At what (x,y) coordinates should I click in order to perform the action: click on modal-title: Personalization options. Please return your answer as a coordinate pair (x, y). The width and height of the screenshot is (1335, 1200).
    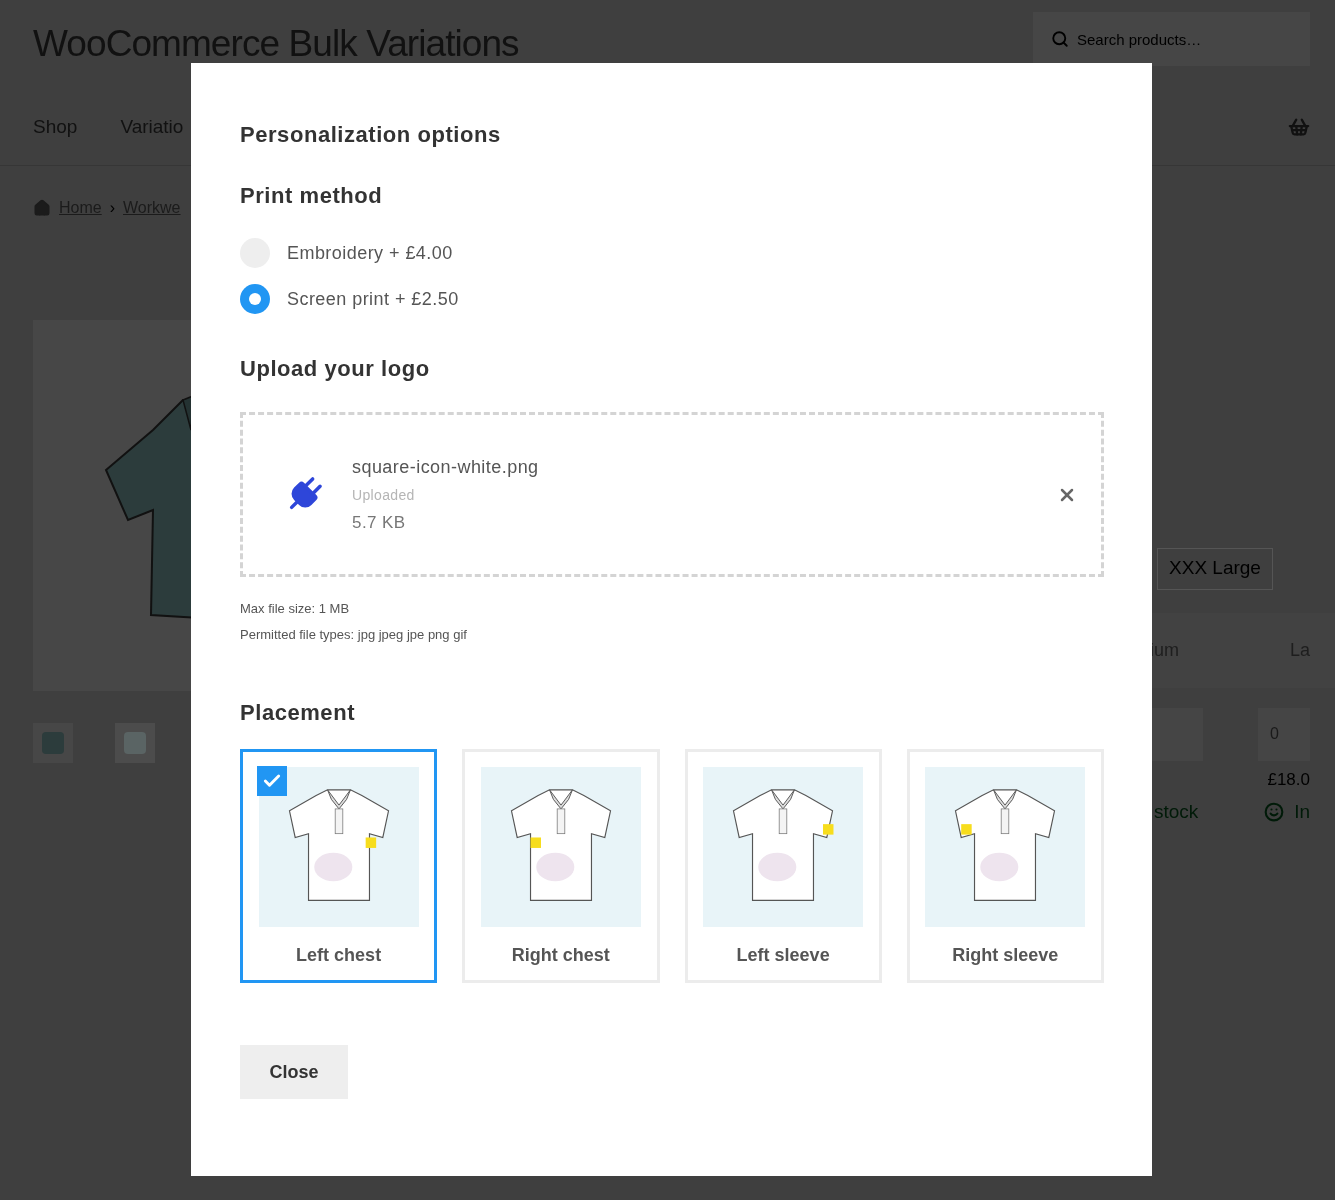
    Looking at the image, I should click on (371, 135).